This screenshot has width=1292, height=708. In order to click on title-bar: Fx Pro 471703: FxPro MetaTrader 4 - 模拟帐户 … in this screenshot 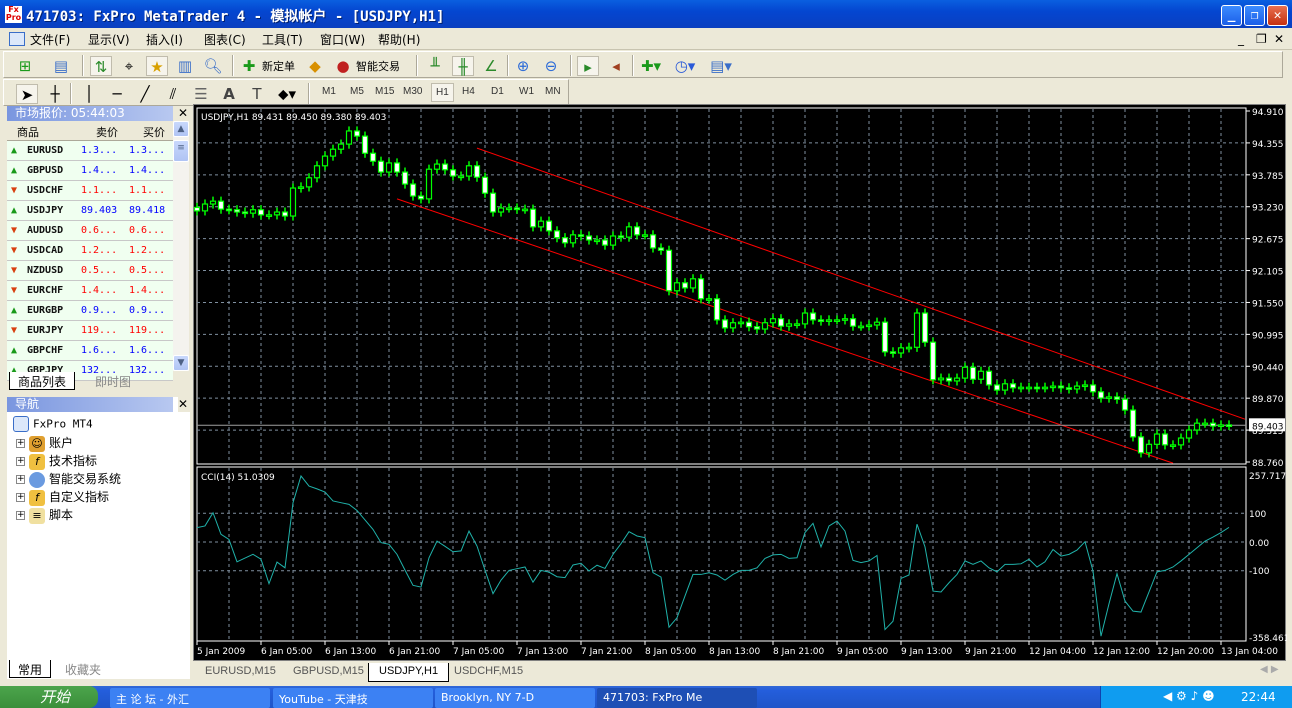, I will do `click(646, 14)`.